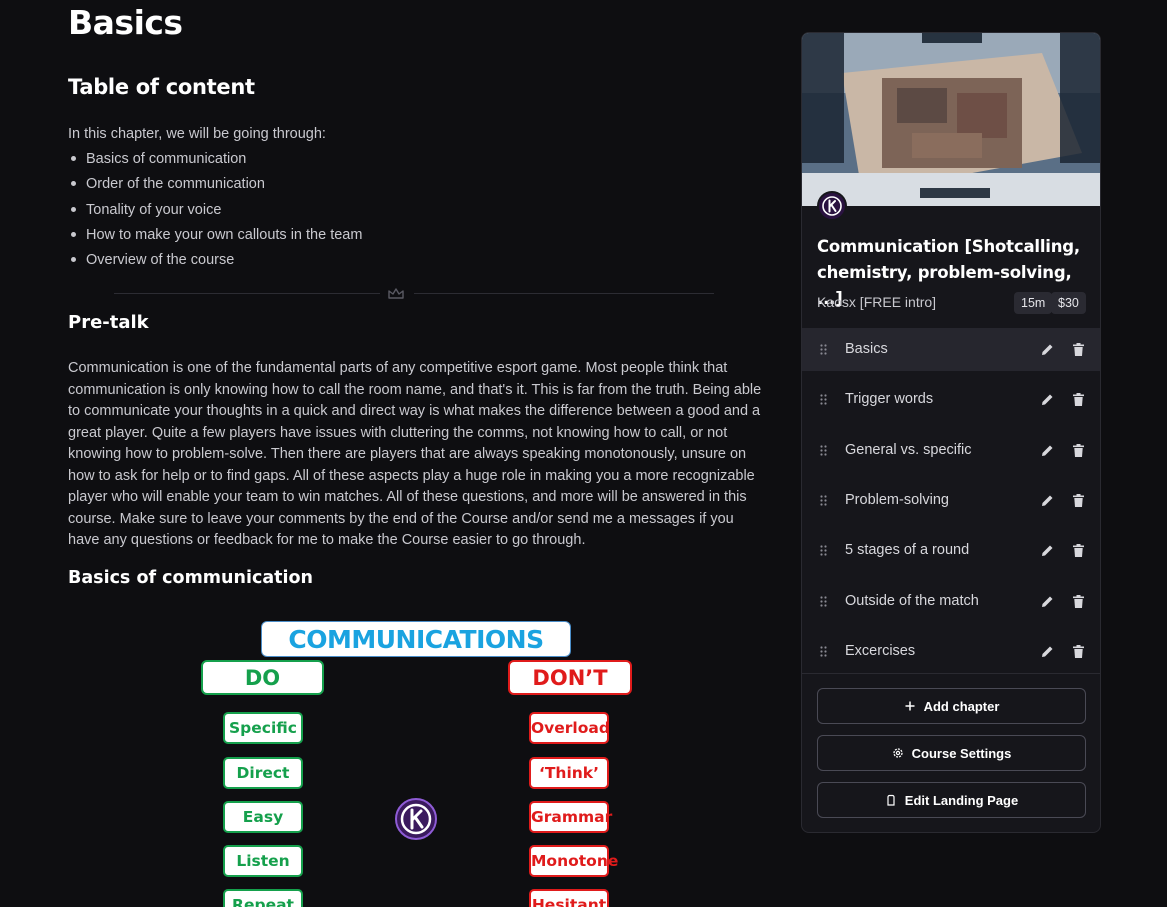 This screenshot has width=1167, height=907. I want to click on dont-item: Grammar, so click(570, 817).